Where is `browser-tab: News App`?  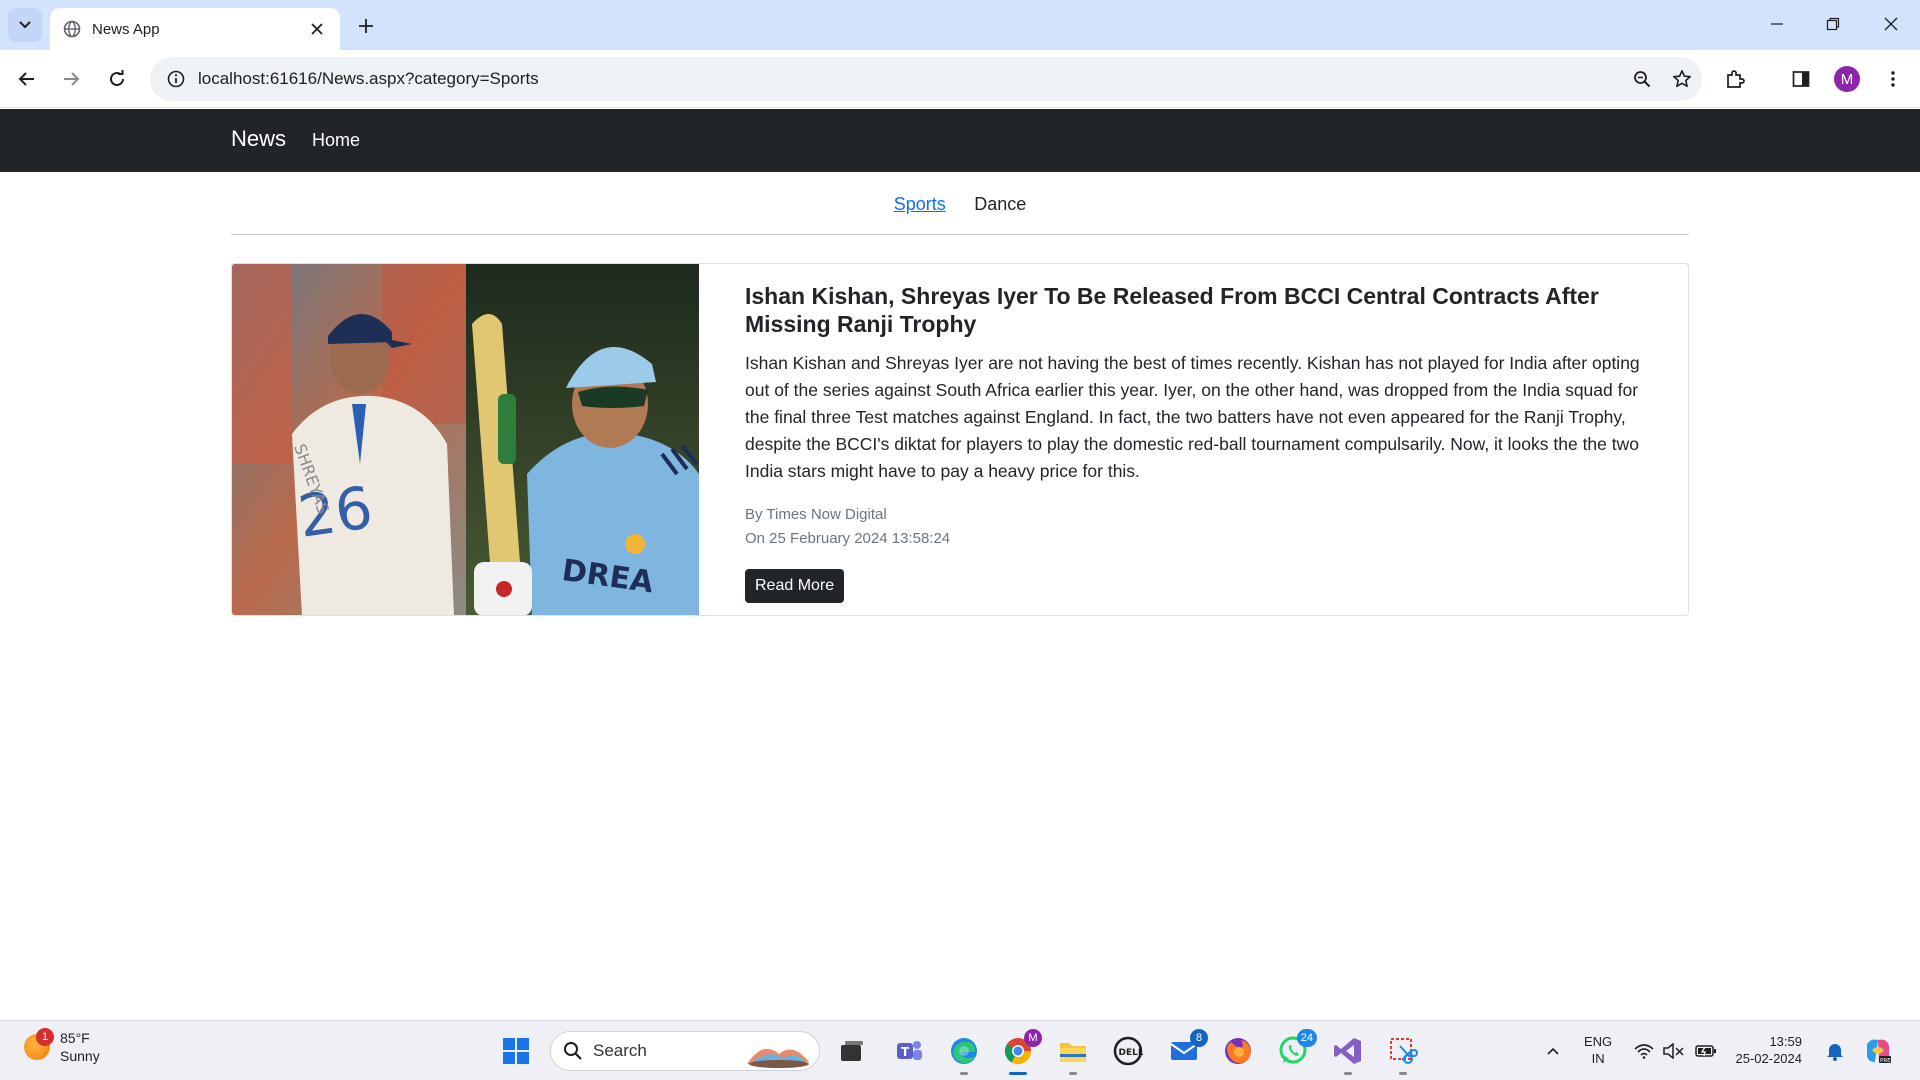
browser-tab: News App is located at coordinates (195, 29).